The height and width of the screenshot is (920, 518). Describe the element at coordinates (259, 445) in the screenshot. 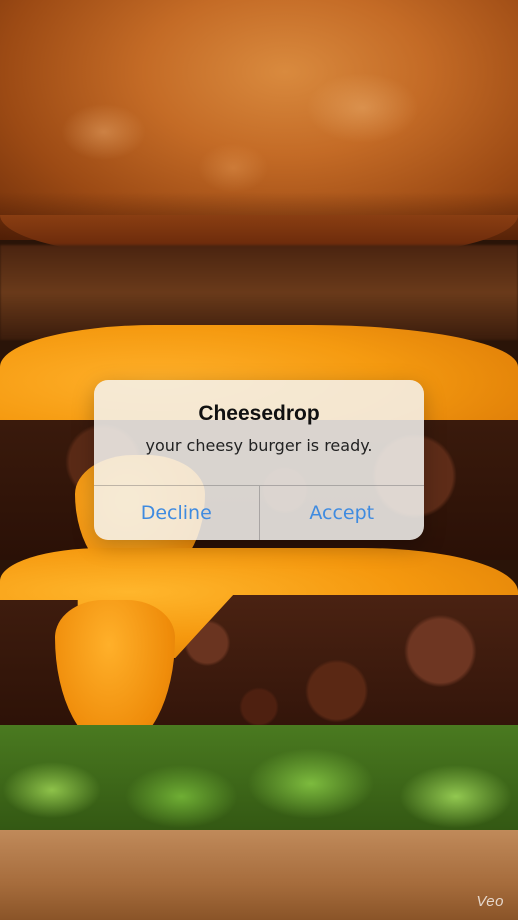

I see `alert-message: your cheesy burger is ready.` at that location.